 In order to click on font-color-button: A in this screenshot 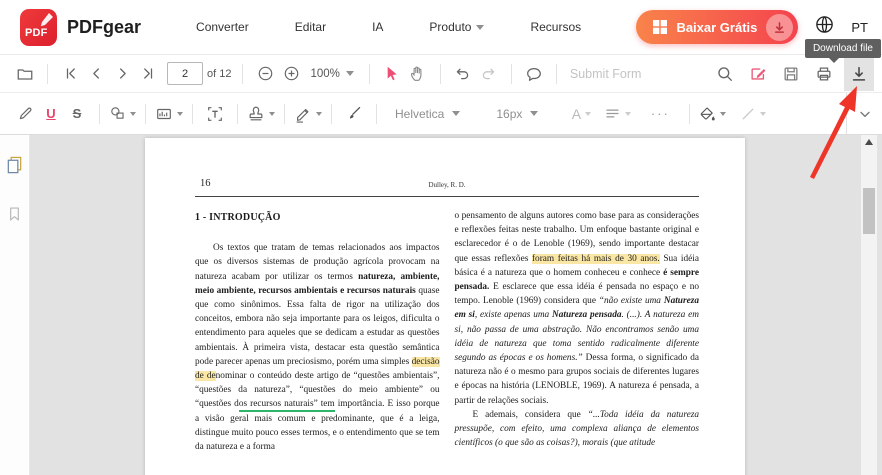, I will do `click(581, 114)`.